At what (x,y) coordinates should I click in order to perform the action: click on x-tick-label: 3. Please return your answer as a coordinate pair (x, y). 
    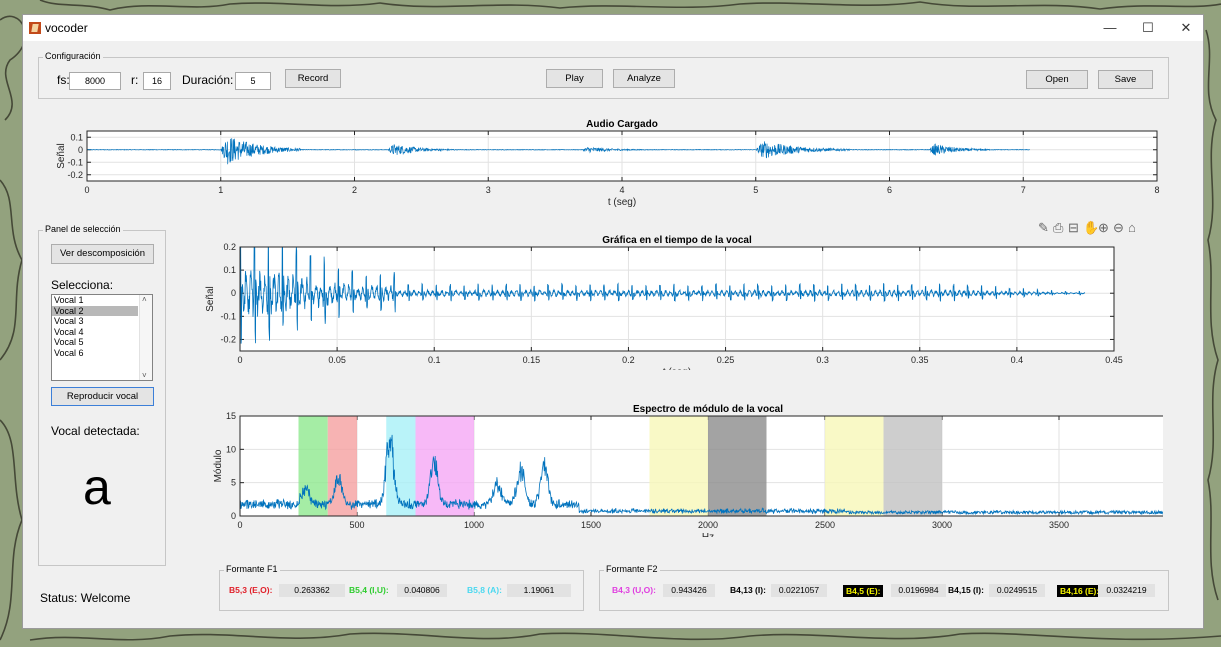
    Looking at the image, I should click on (488, 190).